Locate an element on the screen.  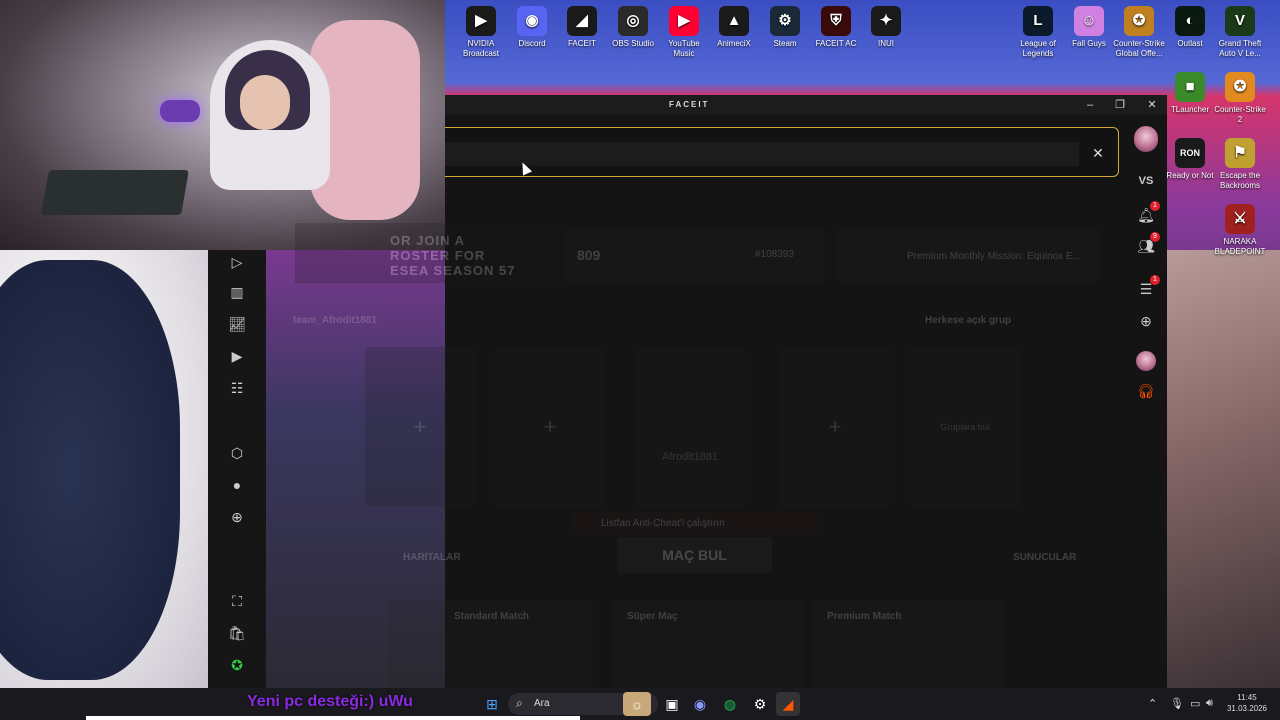
naraka-icon: ⚔ is located at coordinates (1240, 219).